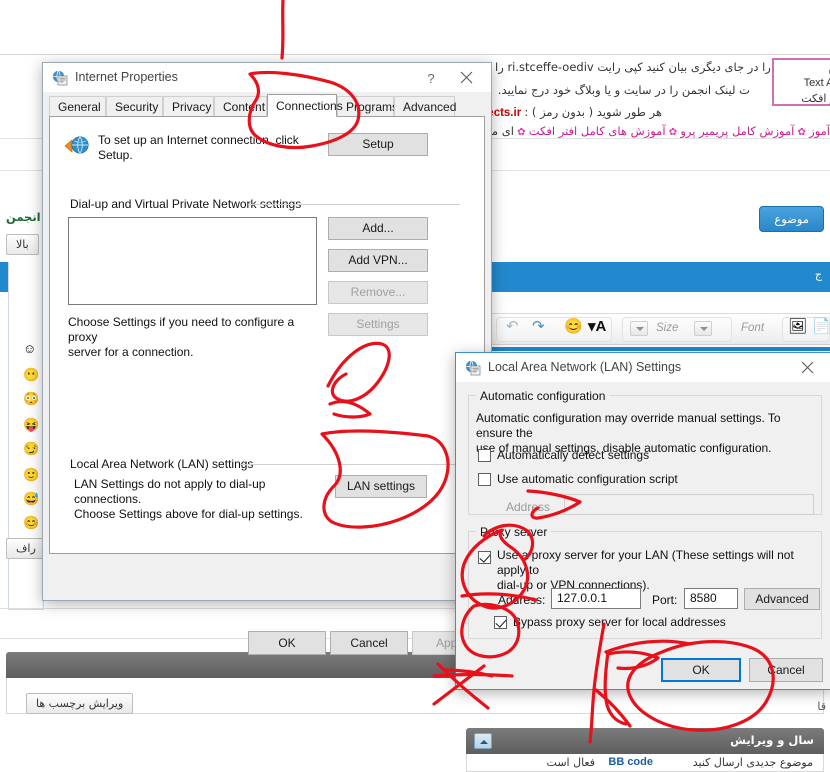  What do you see at coordinates (689, 504) in the screenshot?
I see `auto-address-input` at bounding box center [689, 504].